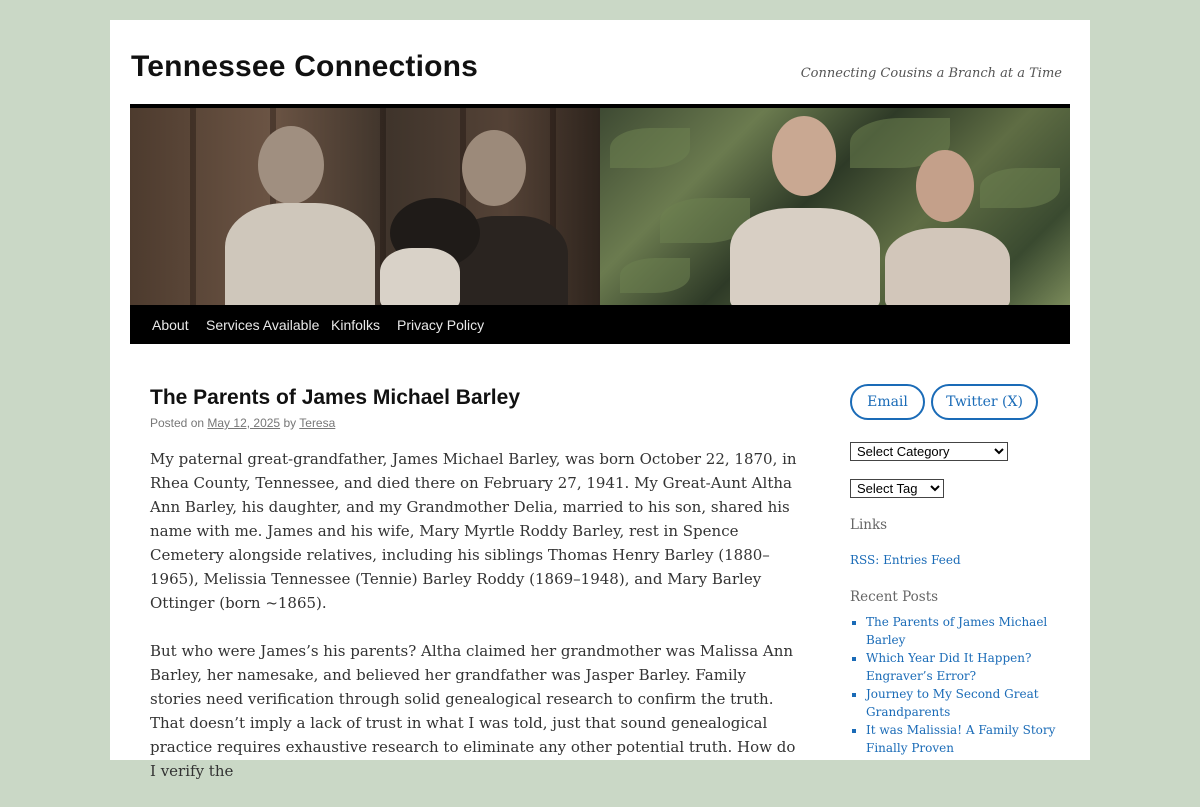 The image size is (1200, 807). I want to click on category-select: Select Category, so click(929, 451).